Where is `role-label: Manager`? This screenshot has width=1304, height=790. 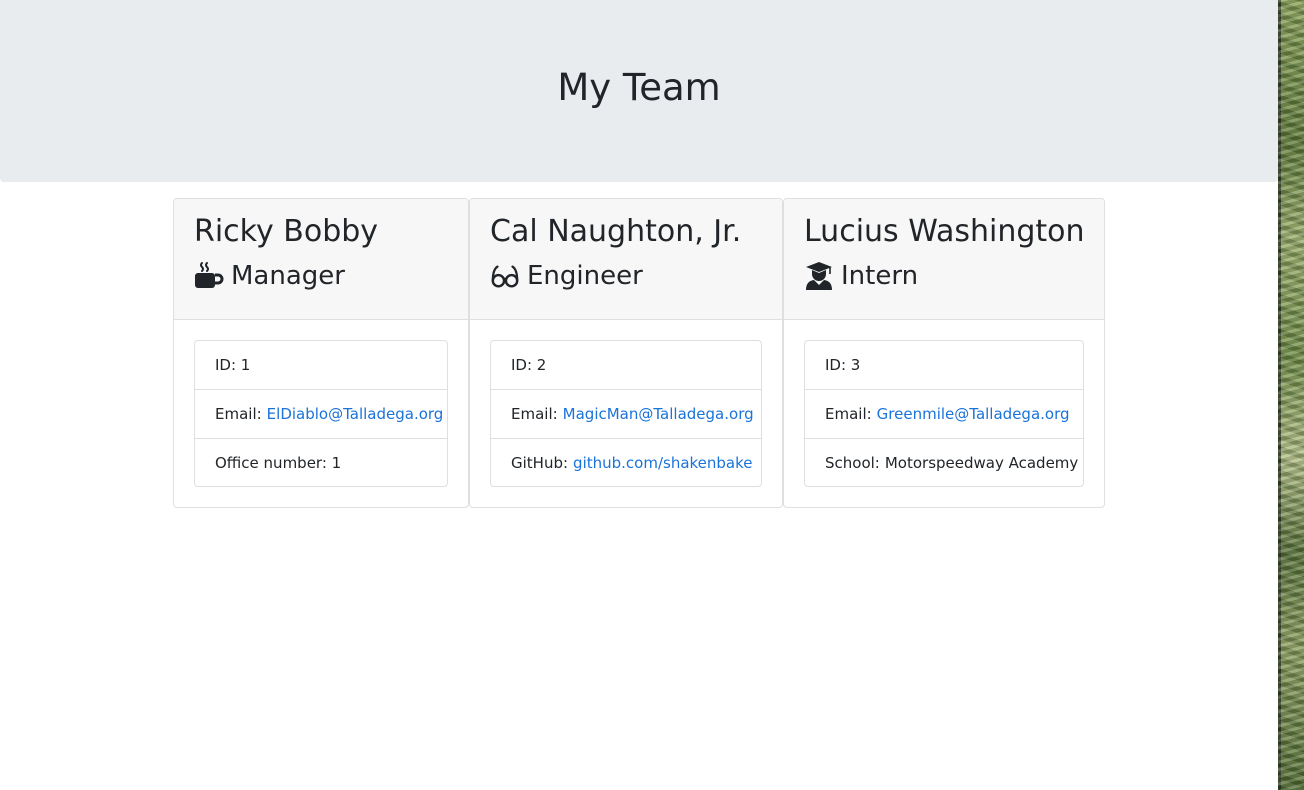
role-label: Manager is located at coordinates (288, 276).